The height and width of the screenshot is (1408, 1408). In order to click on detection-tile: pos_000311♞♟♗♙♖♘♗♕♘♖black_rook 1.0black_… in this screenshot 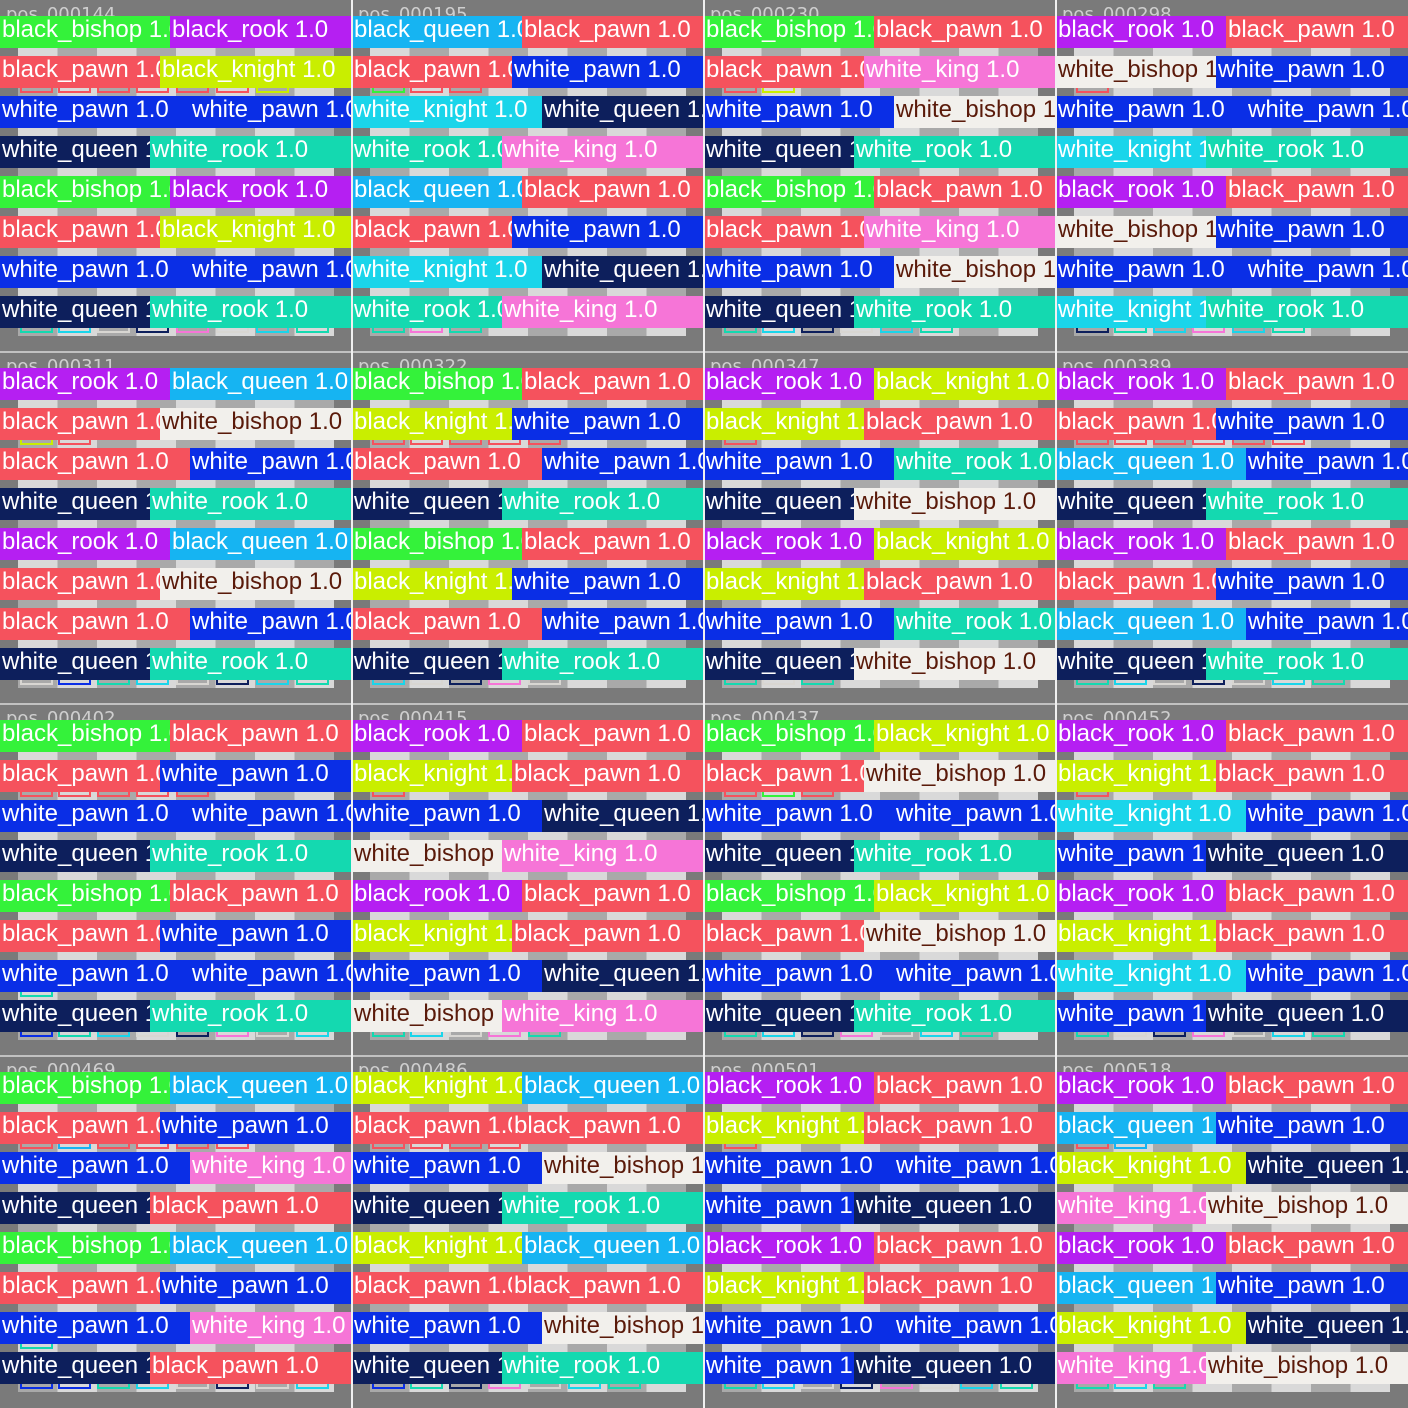, I will do `click(176, 528)`.